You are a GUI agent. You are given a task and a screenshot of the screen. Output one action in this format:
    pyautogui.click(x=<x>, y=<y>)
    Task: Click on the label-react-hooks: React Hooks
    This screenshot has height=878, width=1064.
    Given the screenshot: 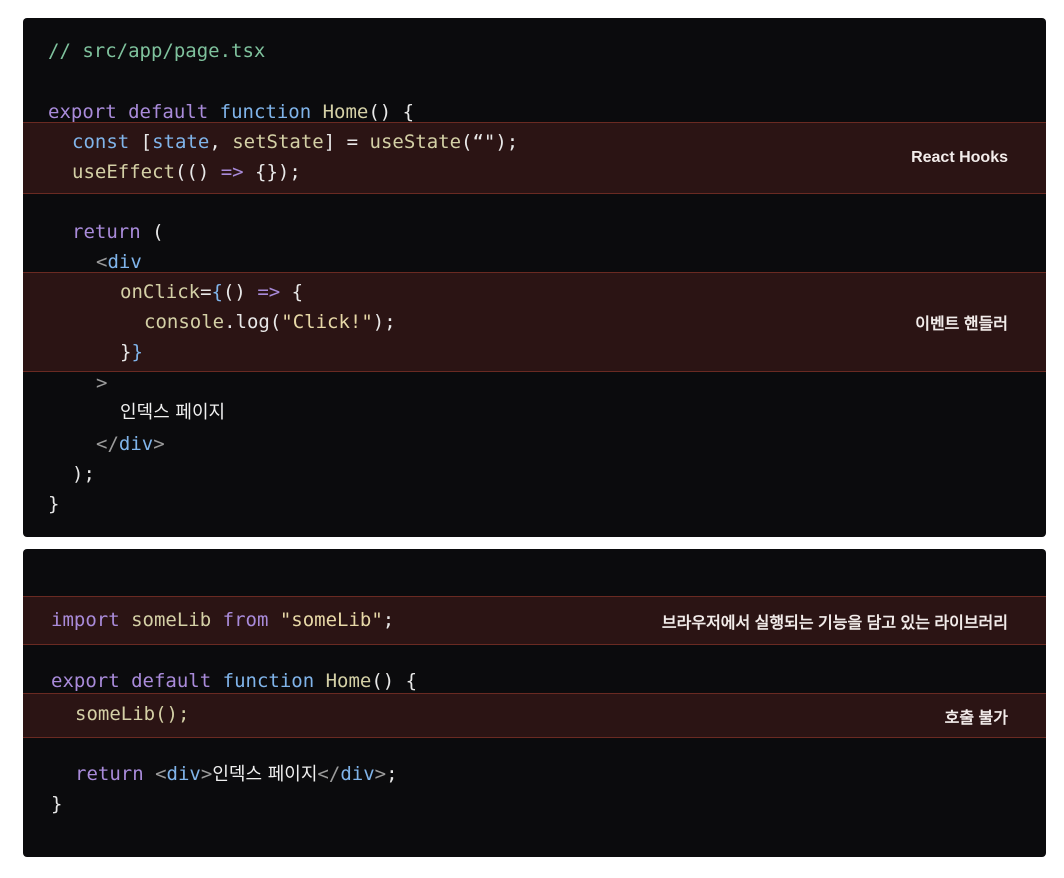 What is the action you would take?
    pyautogui.click(x=959, y=157)
    